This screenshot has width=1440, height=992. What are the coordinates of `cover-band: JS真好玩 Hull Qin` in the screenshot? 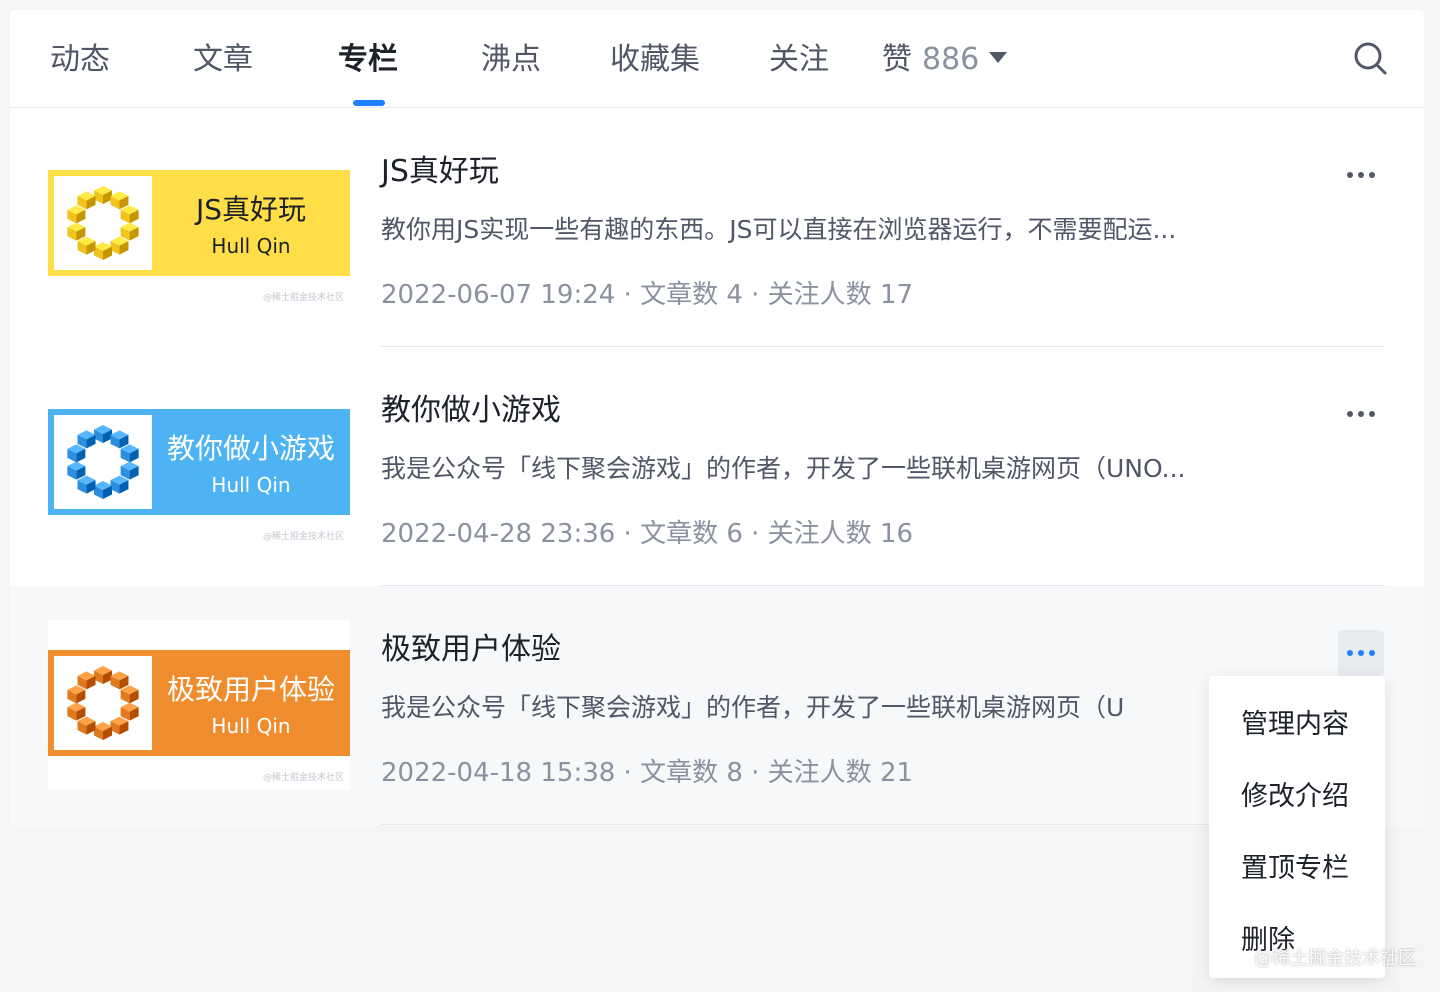 It's located at (199, 223).